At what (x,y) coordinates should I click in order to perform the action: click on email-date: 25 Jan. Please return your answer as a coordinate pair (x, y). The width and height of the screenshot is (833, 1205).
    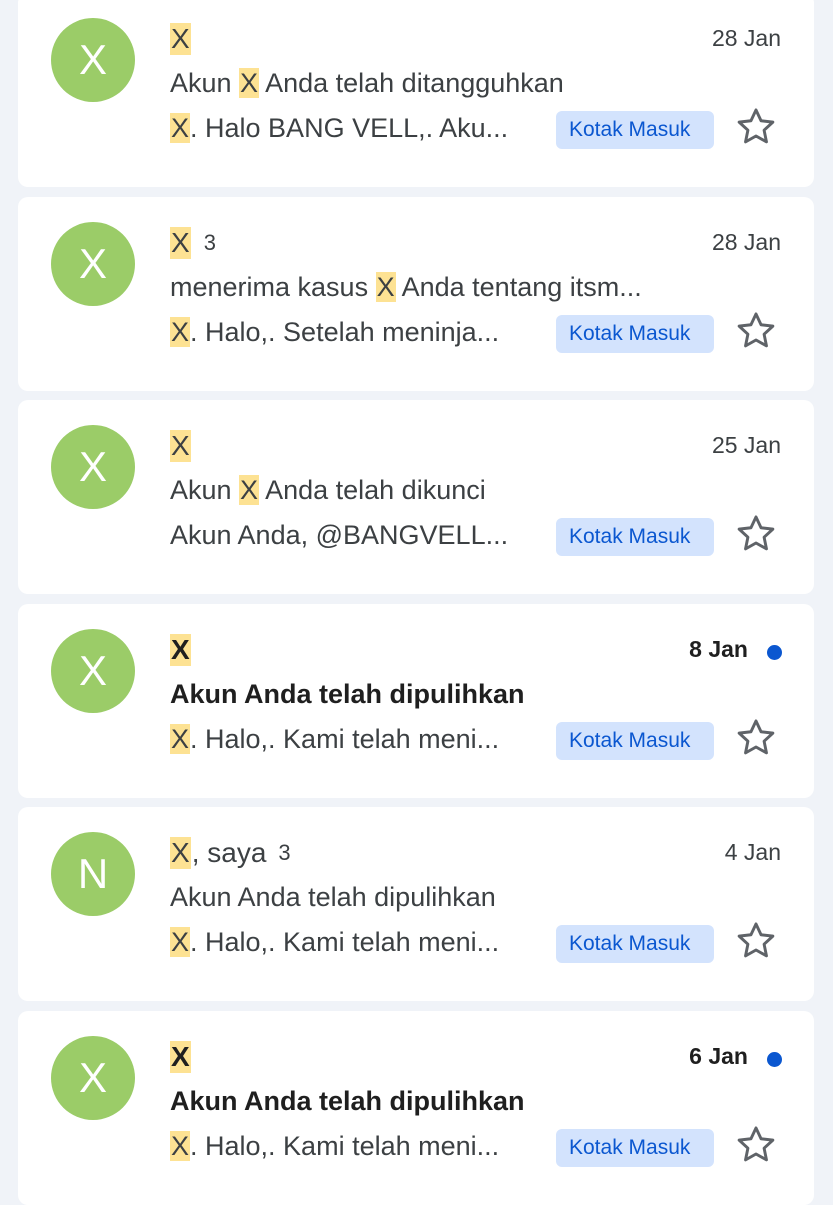
    Looking at the image, I should click on (746, 445).